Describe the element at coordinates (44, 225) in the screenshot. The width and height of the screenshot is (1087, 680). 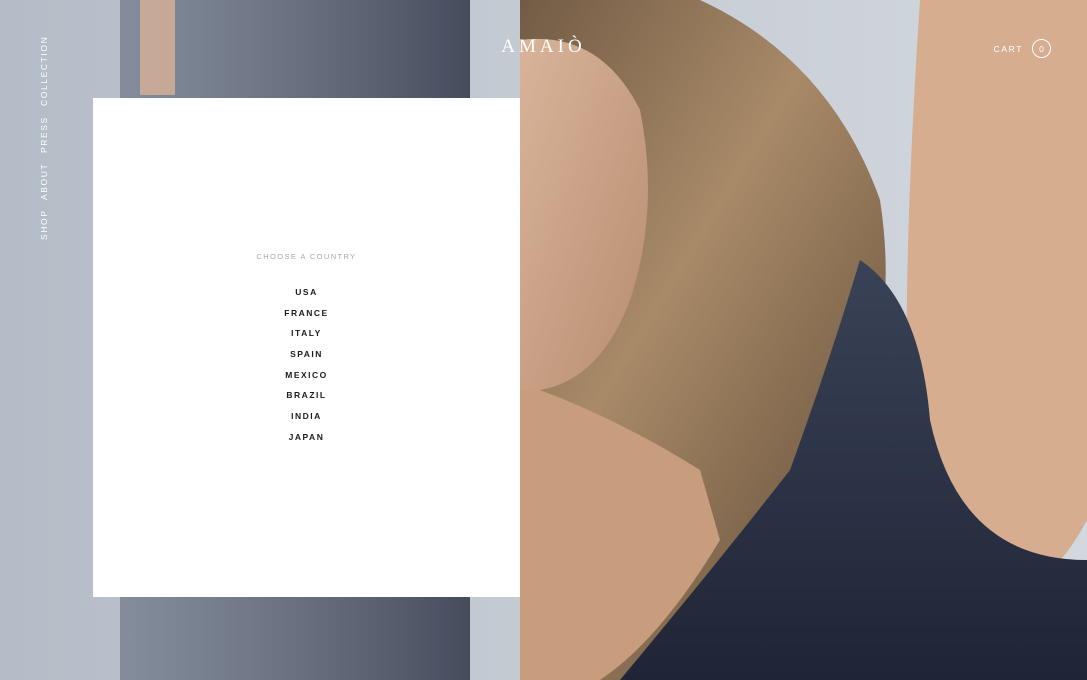
I see `nav-item-shop: SHOP` at that location.